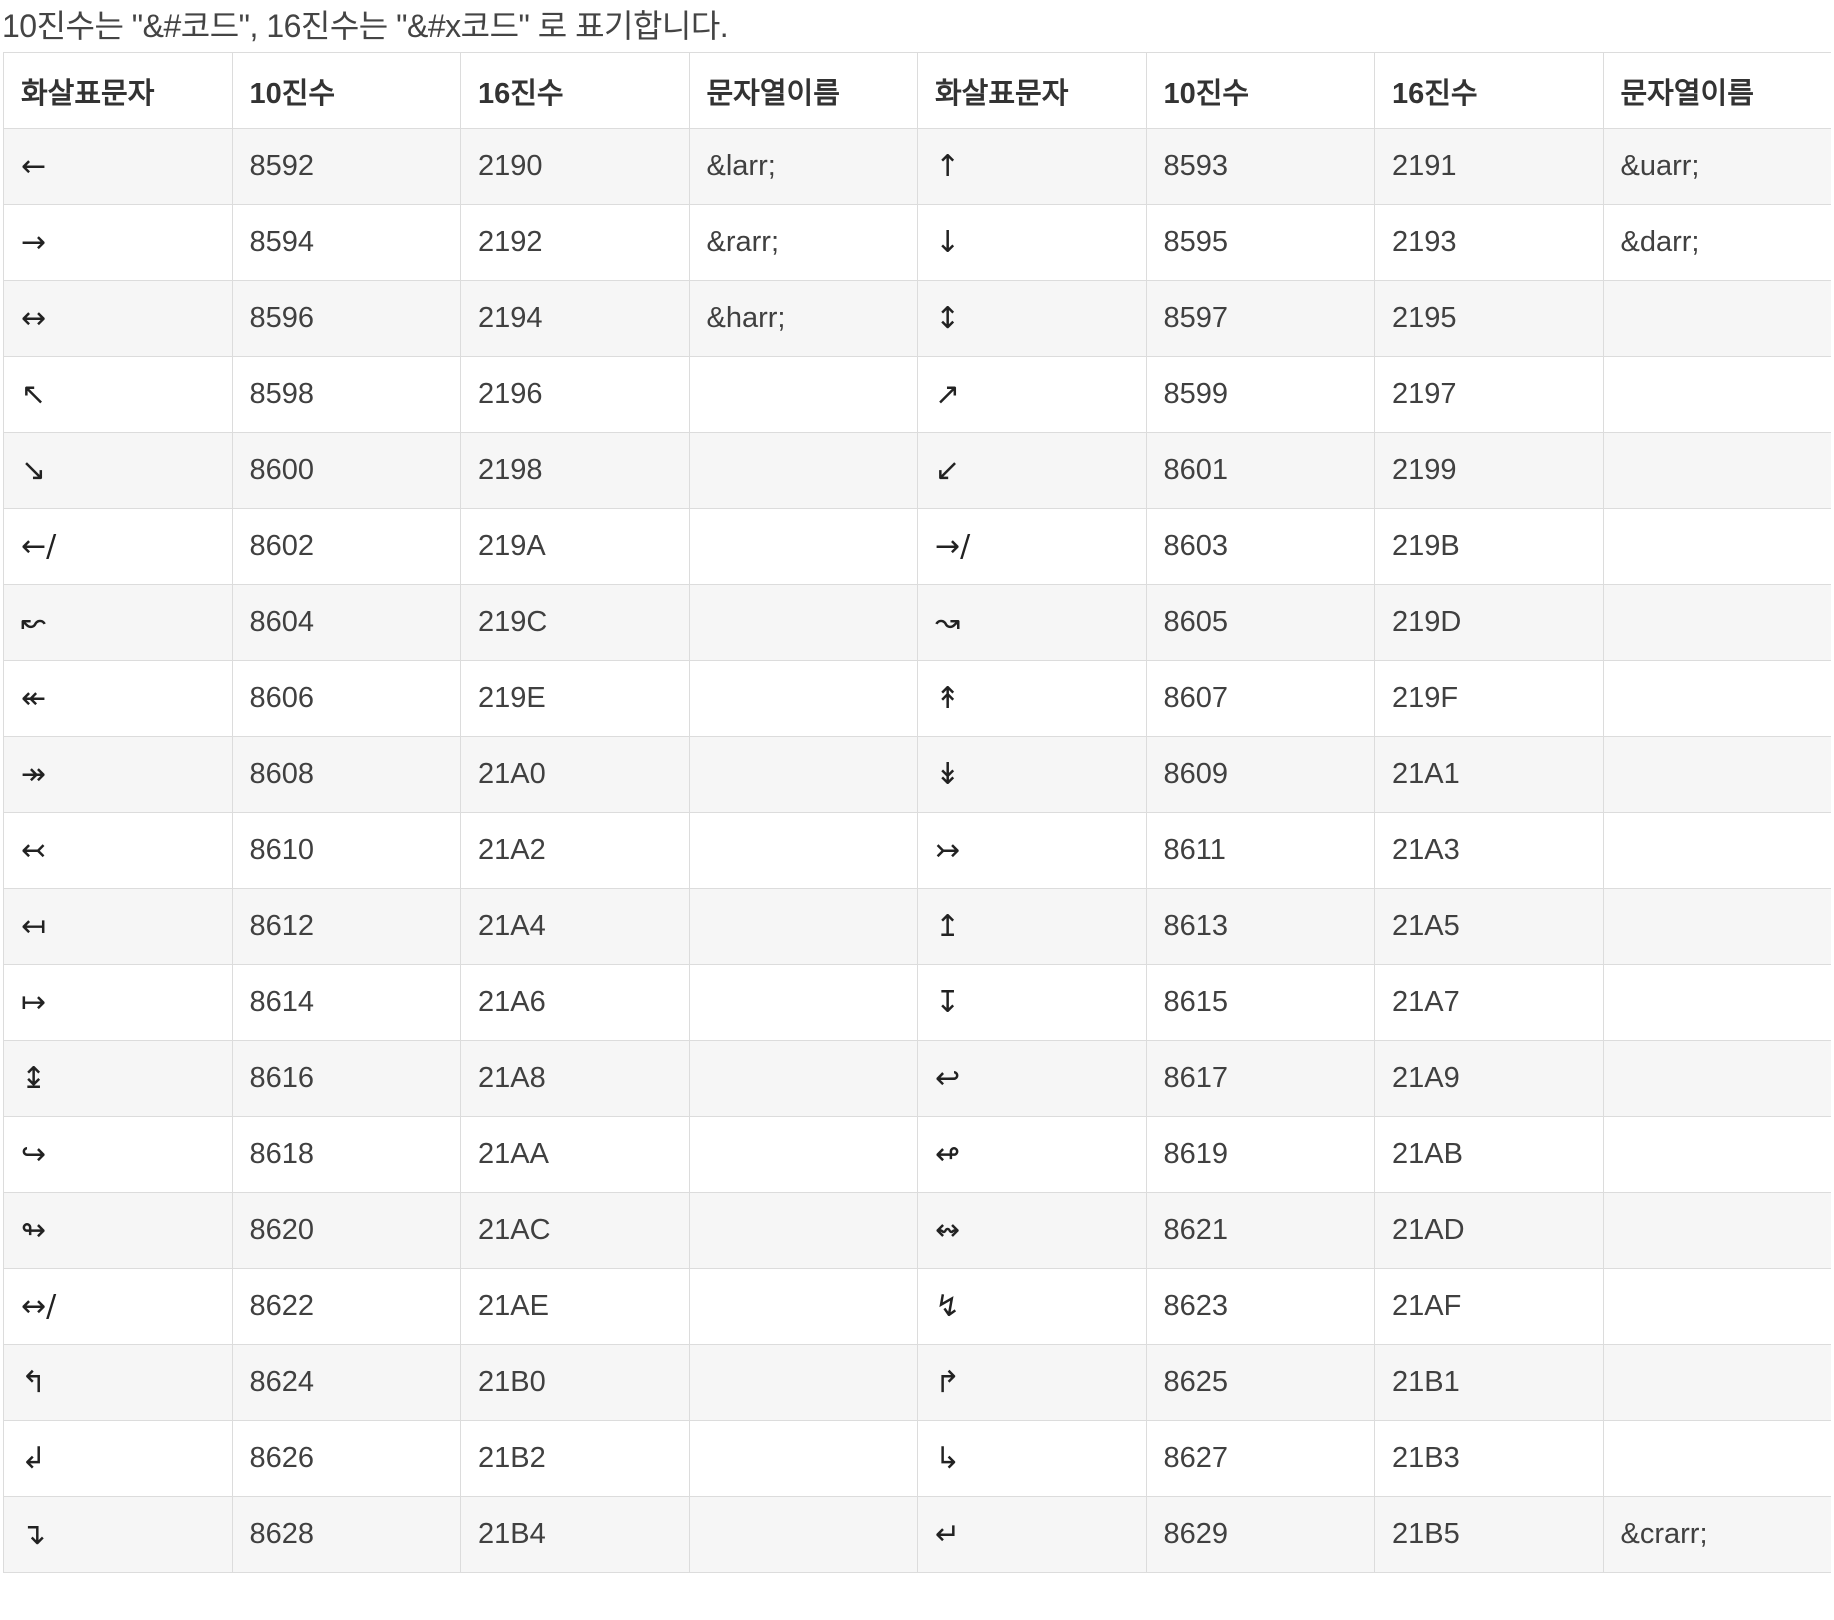 Image resolution: width=1834 pixels, height=1620 pixels. What do you see at coordinates (1032, 1230) in the screenshot?
I see `arrow-char-cell: ↭` at bounding box center [1032, 1230].